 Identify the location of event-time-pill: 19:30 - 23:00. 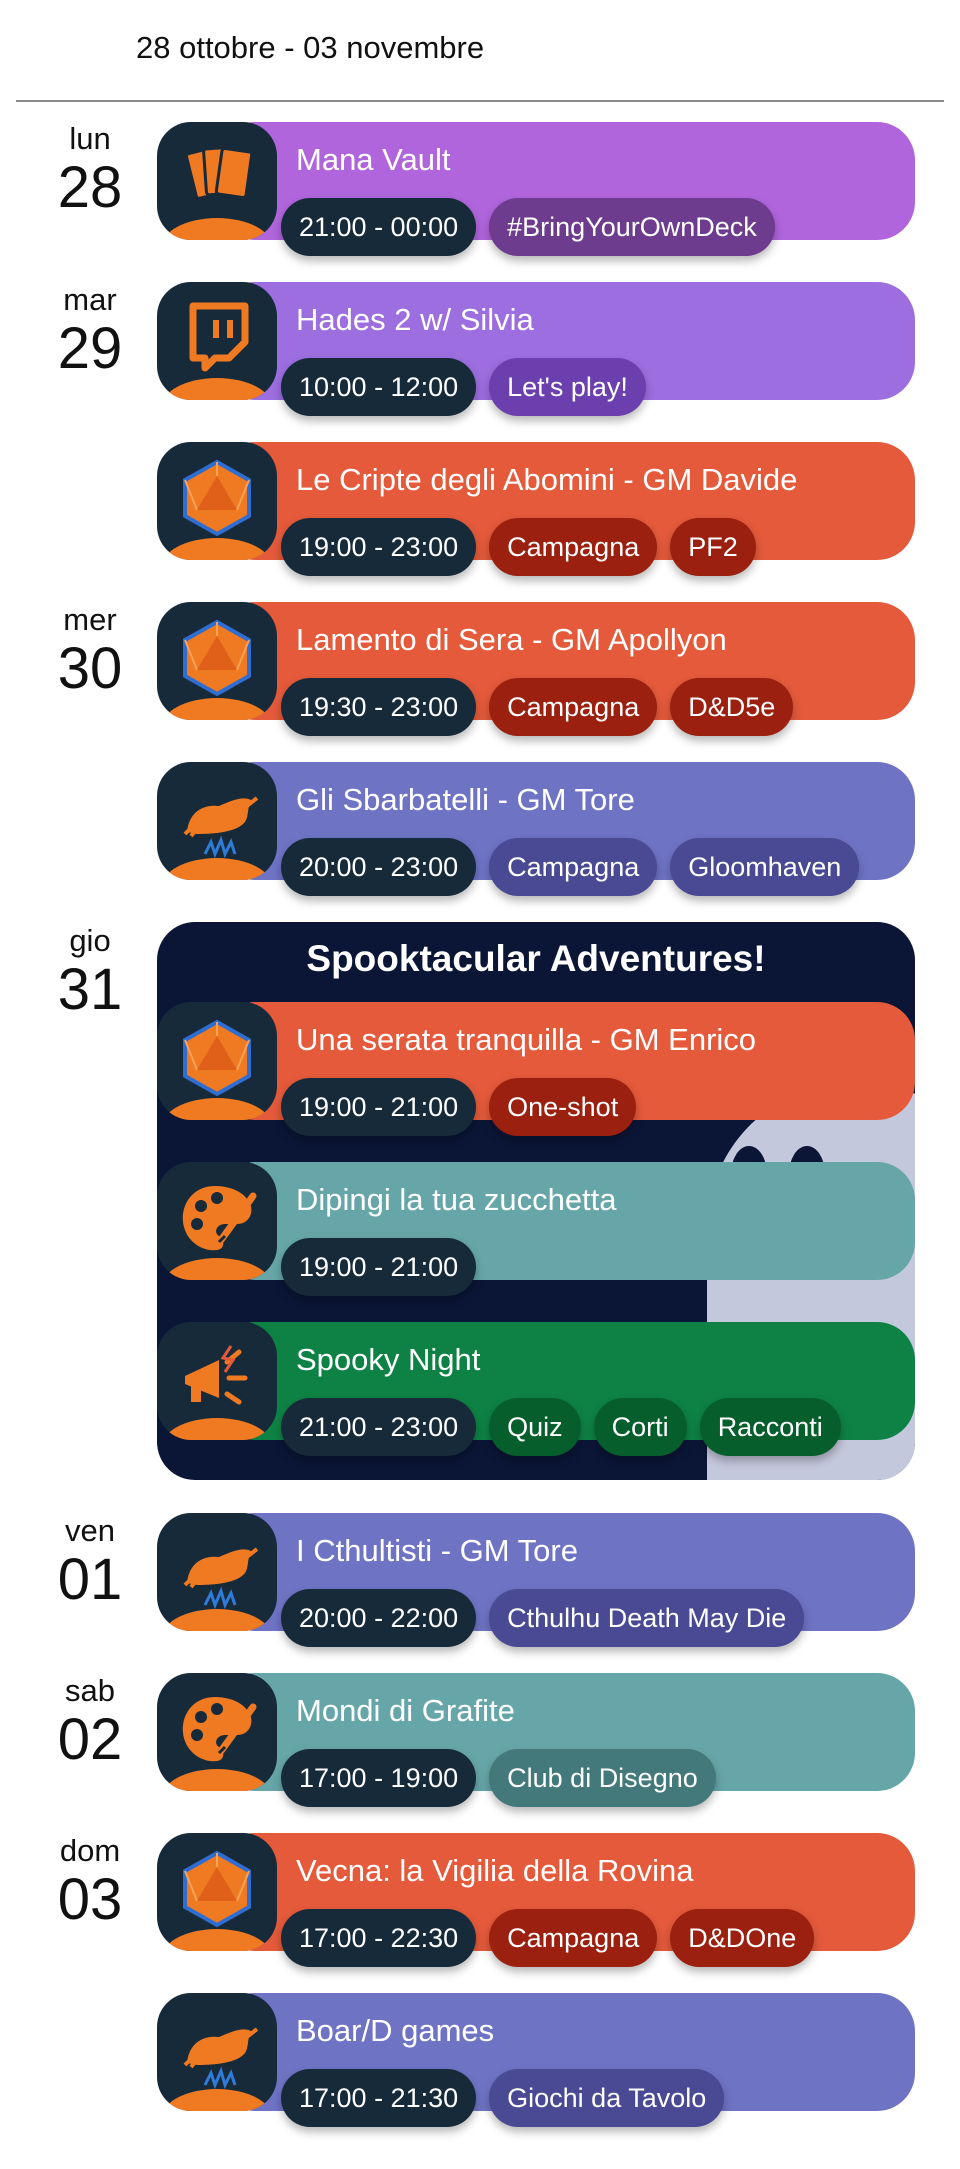
(379, 707).